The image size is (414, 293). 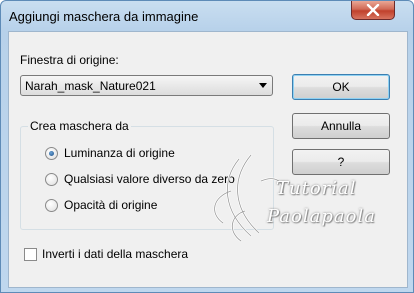 What do you see at coordinates (111, 205) in the screenshot?
I see `radio-label: Opacità di origine` at bounding box center [111, 205].